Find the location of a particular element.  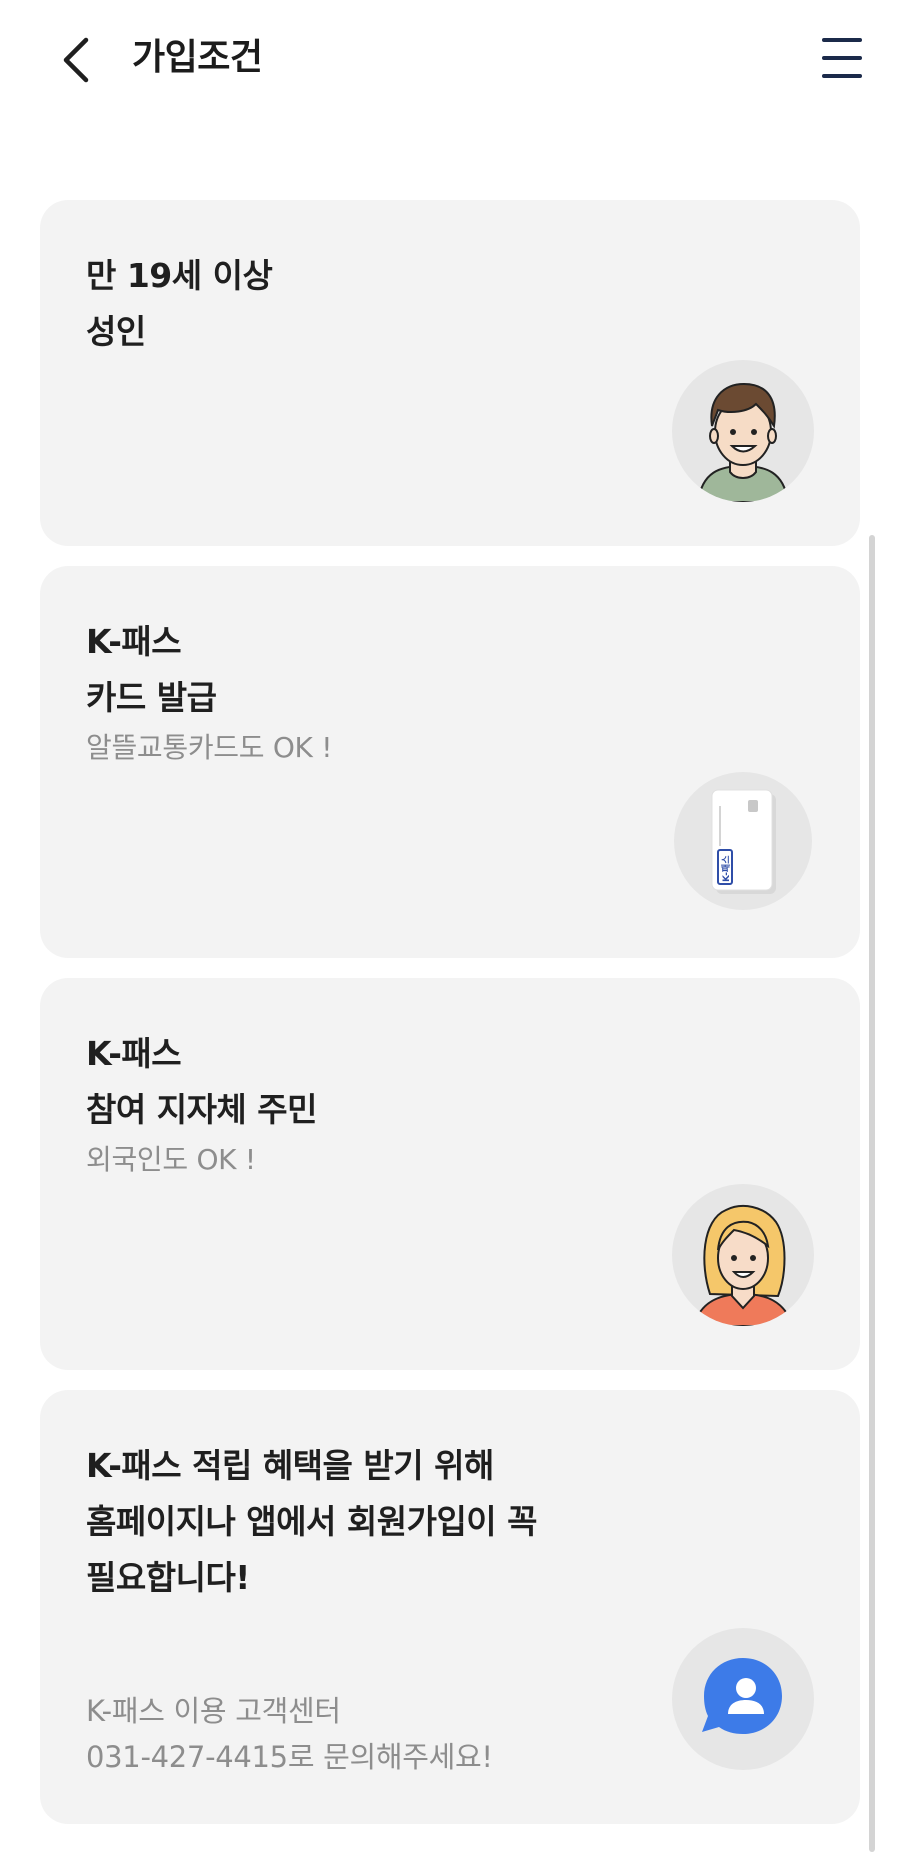

customer-center-phone: 031-427-4415로 문의해주세요! is located at coordinates (289, 1757).